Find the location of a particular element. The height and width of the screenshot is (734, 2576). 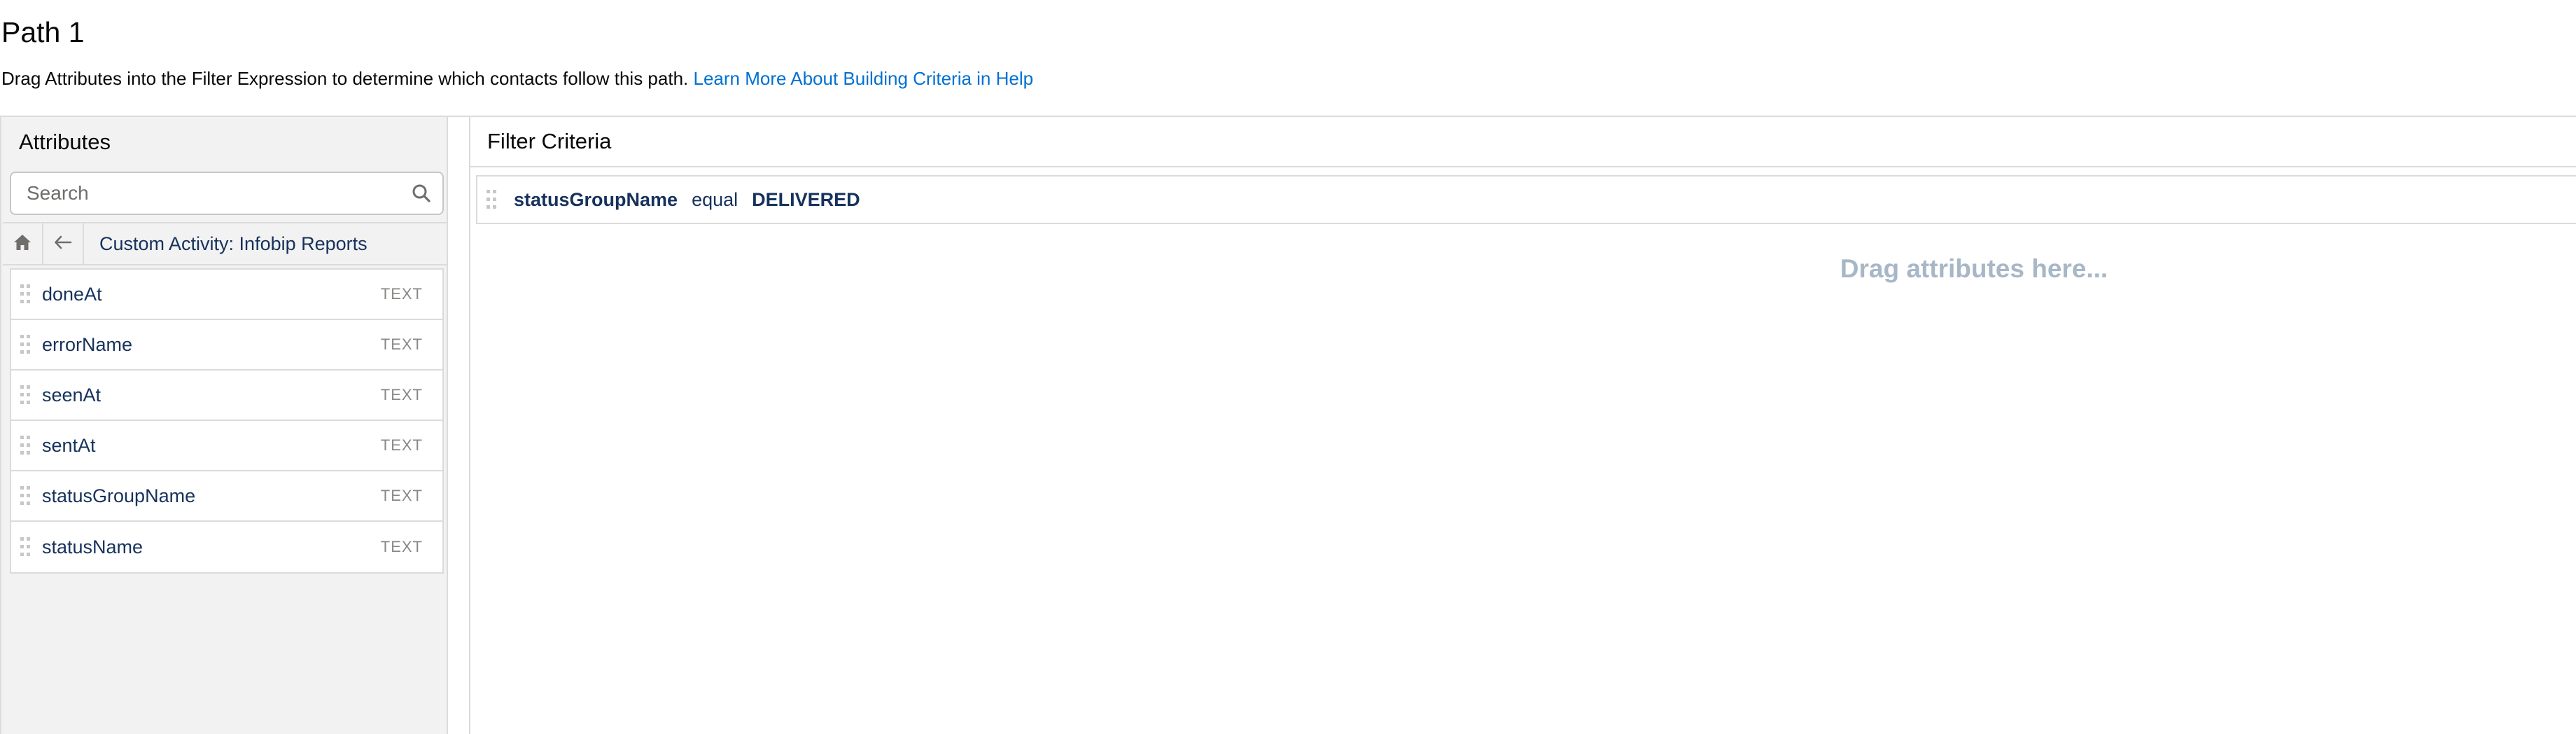

criteria-operator: equal is located at coordinates (708, 200).